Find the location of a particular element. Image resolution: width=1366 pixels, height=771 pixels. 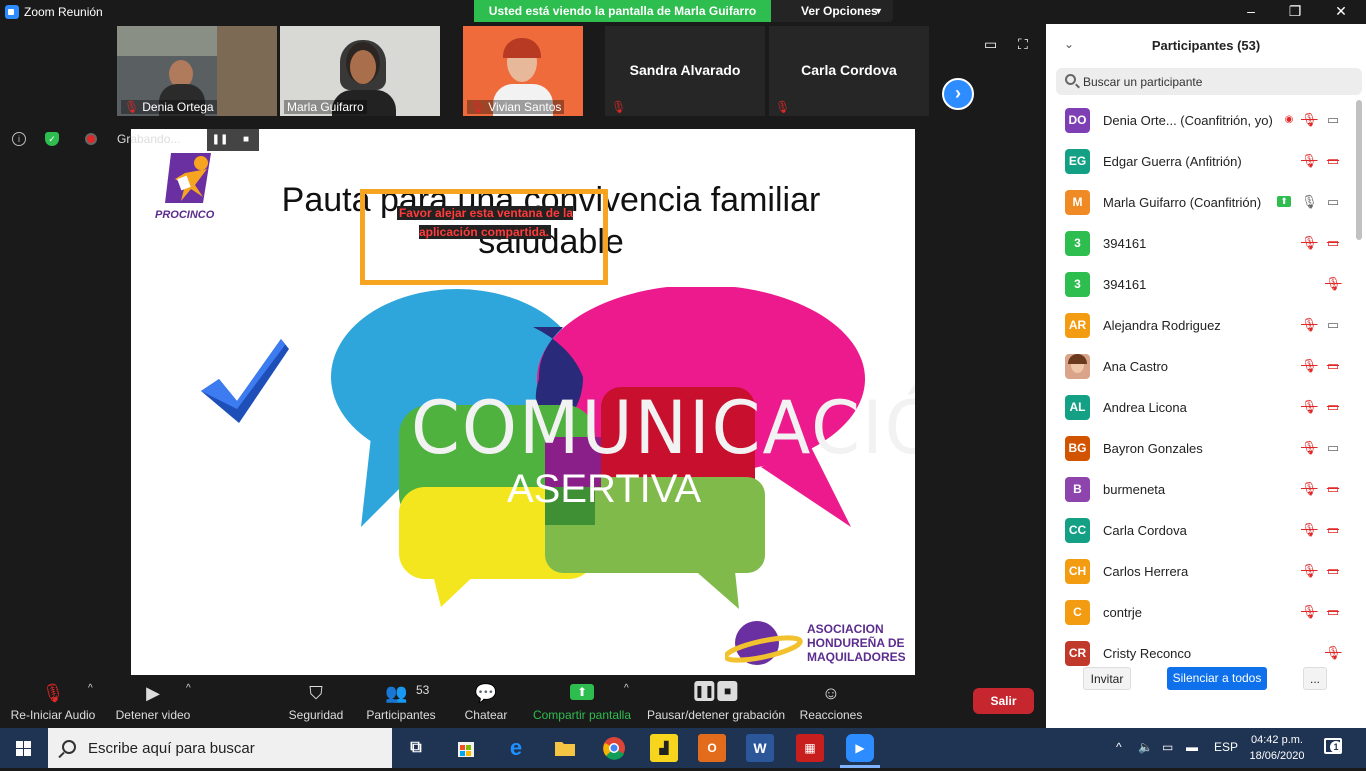

file-explorer-icon is located at coordinates (565, 748).